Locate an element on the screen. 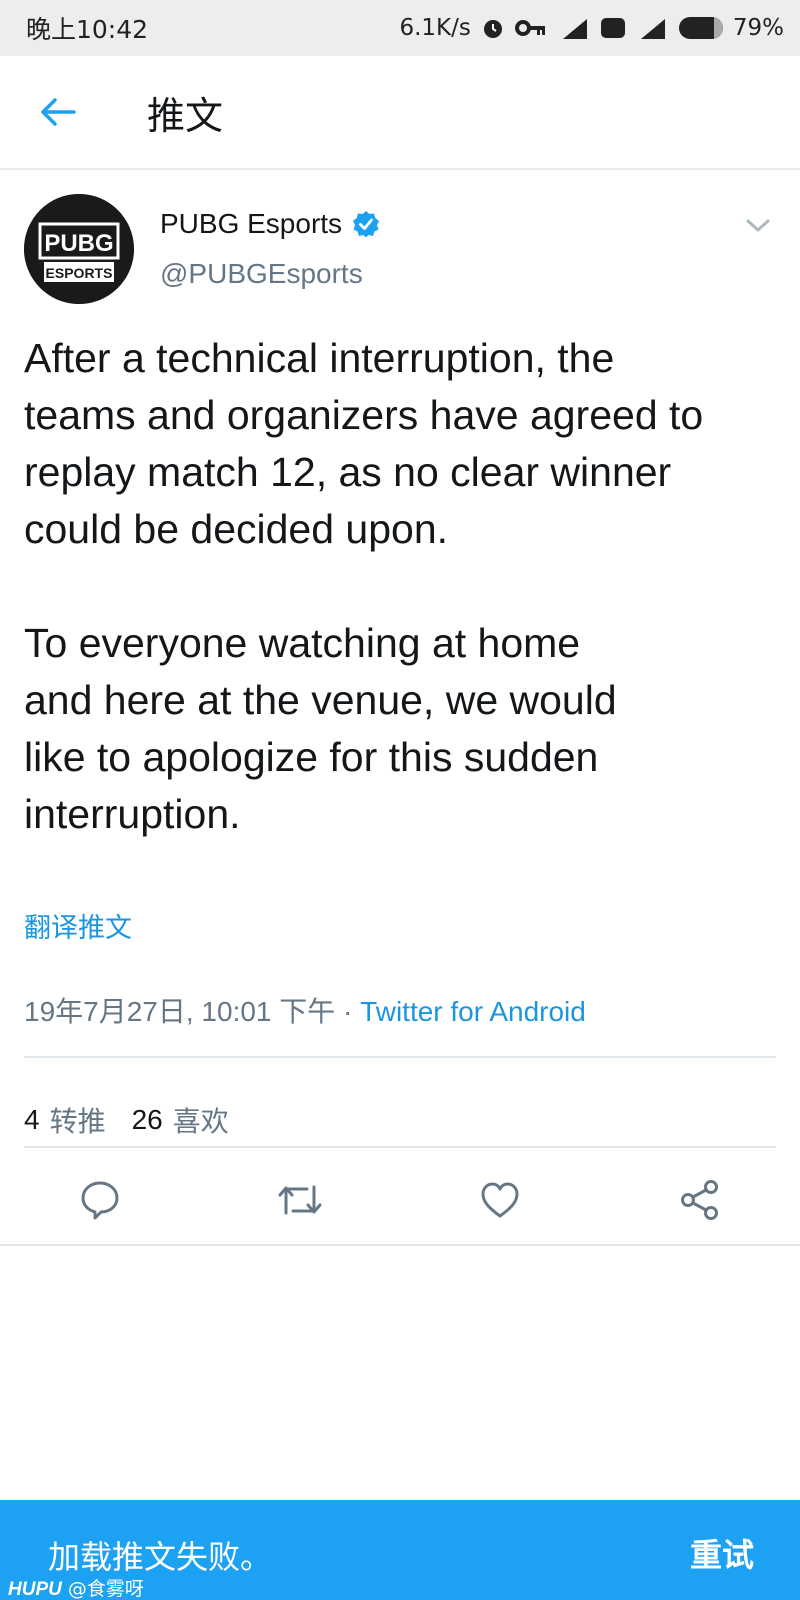  translate-tweet-link: 翻译推文 is located at coordinates (78, 925).